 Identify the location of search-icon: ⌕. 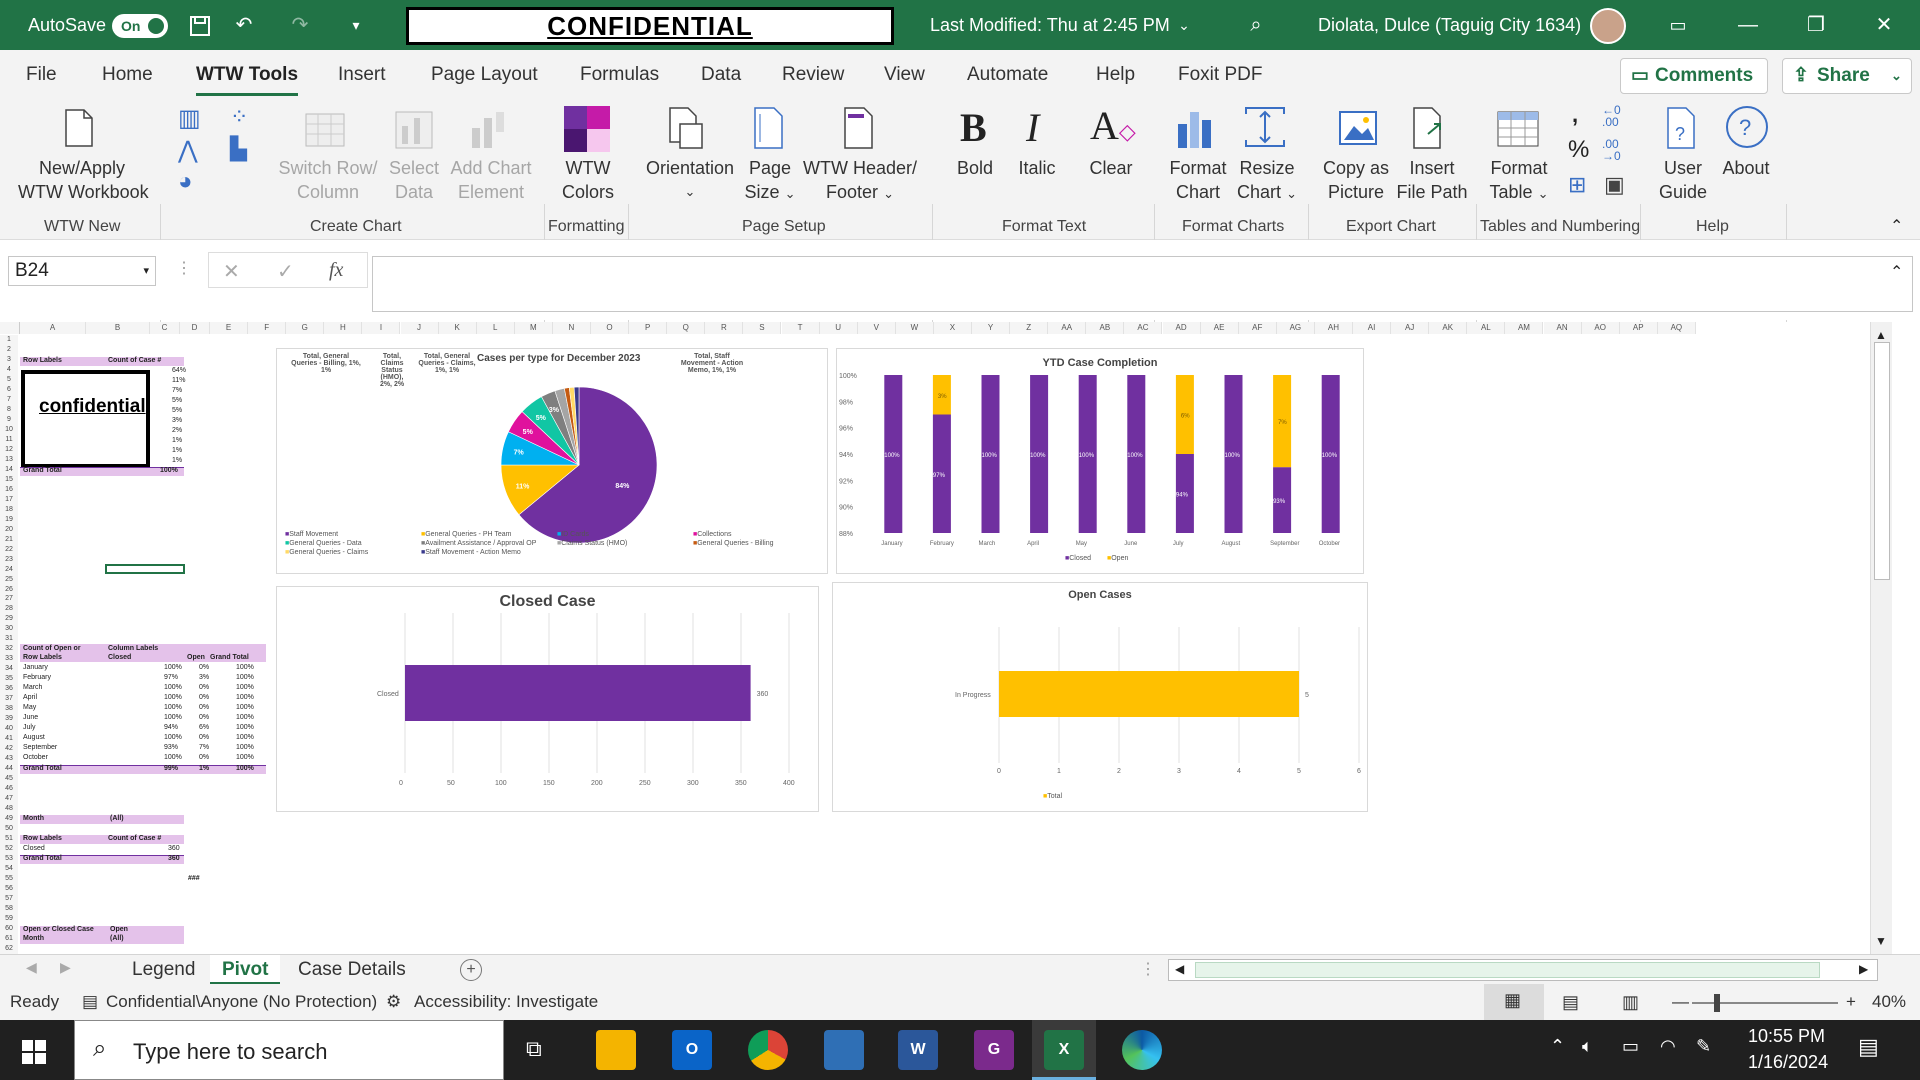
(1256, 25).